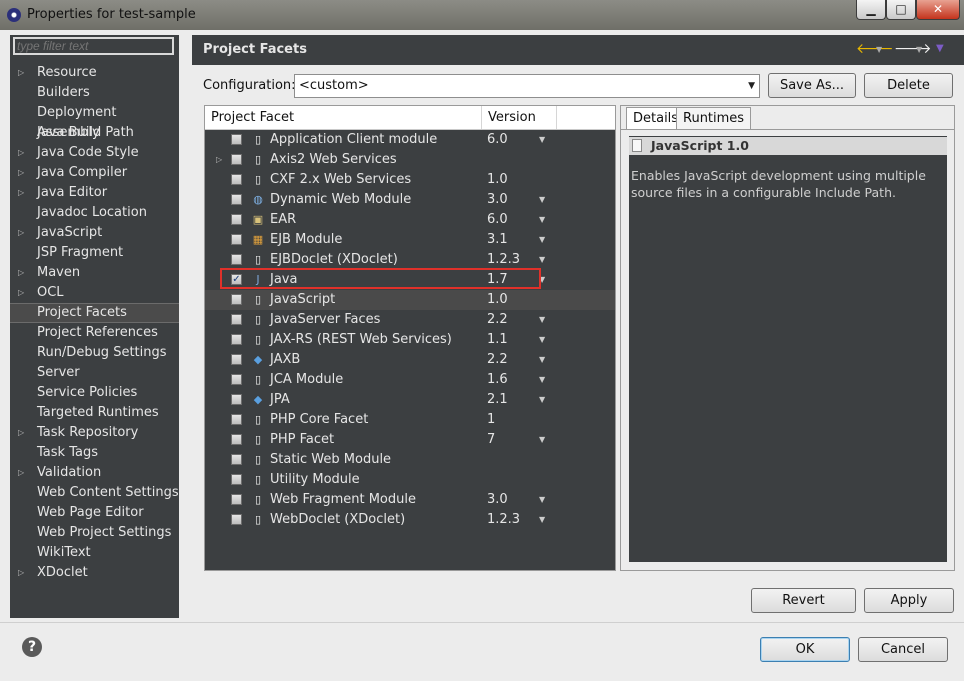 This screenshot has height=681, width=964. Describe the element at coordinates (94, 153) in the screenshot. I see `sidebar-item: ▷ Java Code Style` at that location.